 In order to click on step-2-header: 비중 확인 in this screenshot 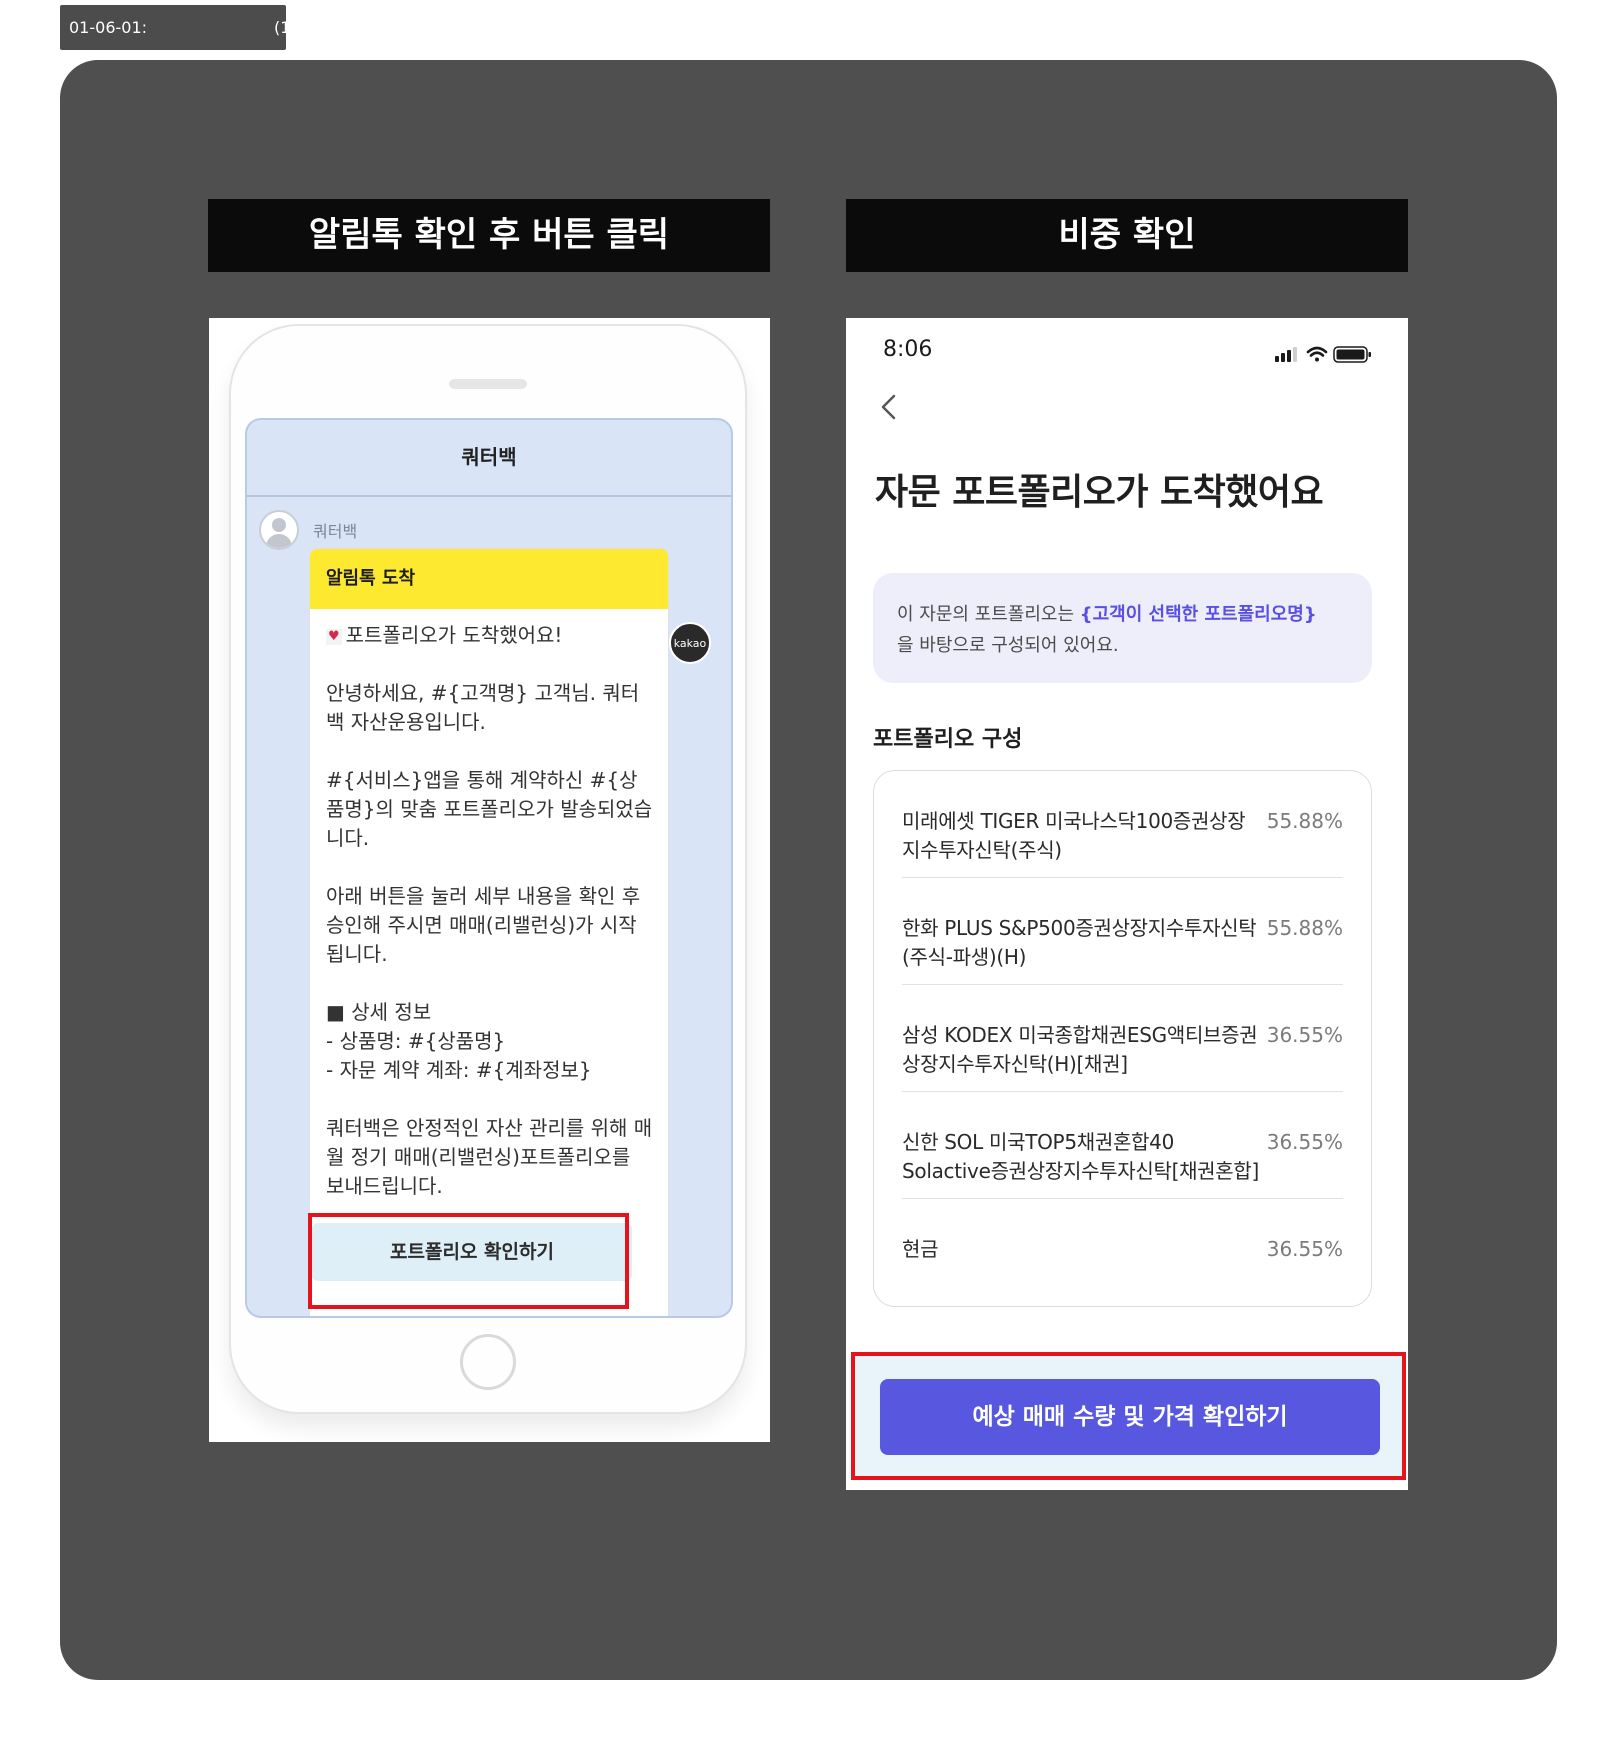, I will do `click(1127, 235)`.